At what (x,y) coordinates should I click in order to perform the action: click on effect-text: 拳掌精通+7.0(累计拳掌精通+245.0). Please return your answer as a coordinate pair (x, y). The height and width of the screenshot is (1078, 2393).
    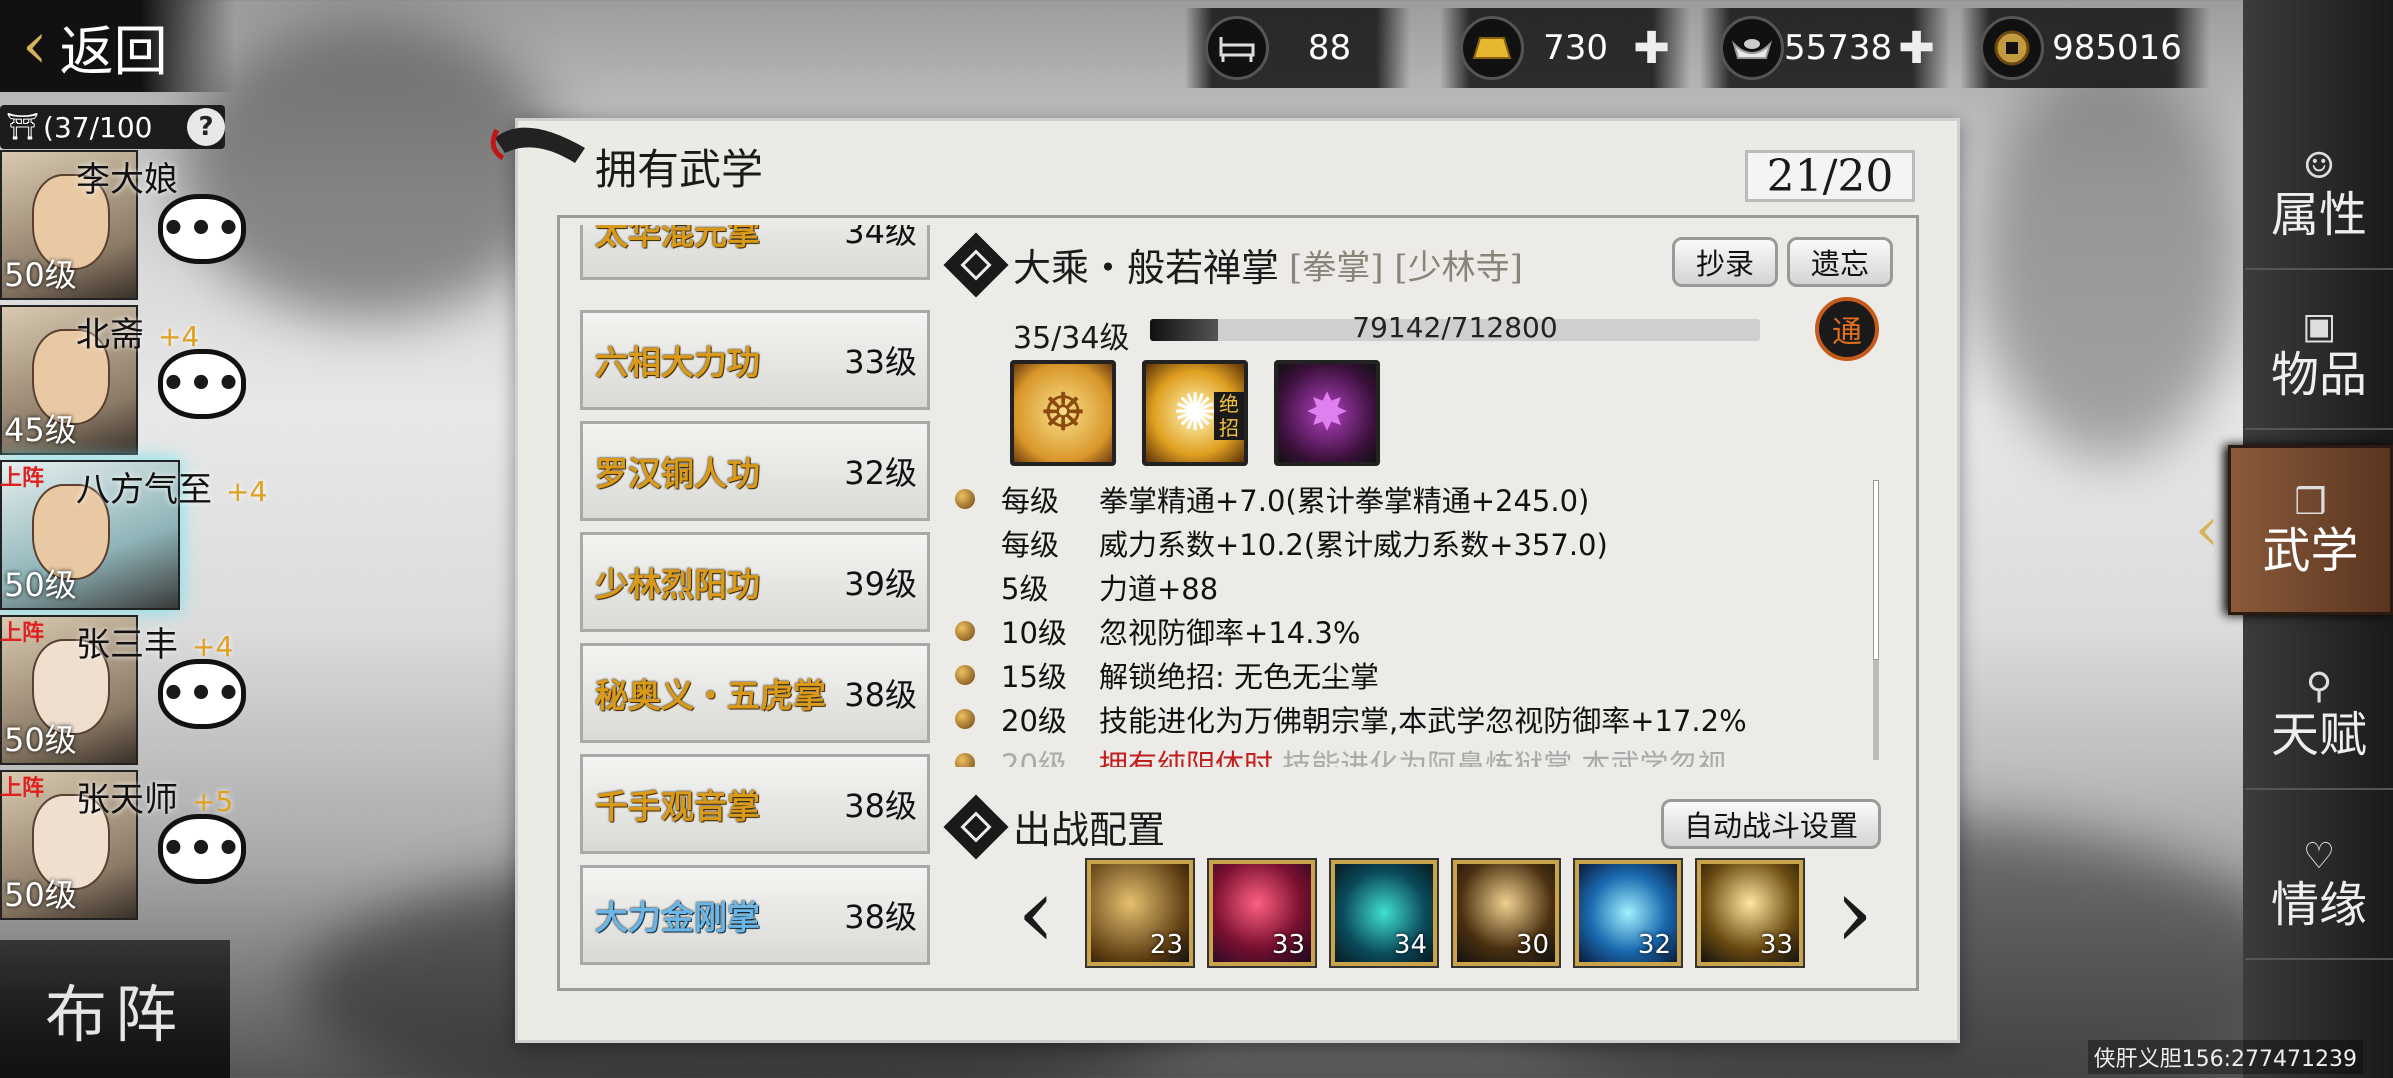
    Looking at the image, I should click on (1344, 501).